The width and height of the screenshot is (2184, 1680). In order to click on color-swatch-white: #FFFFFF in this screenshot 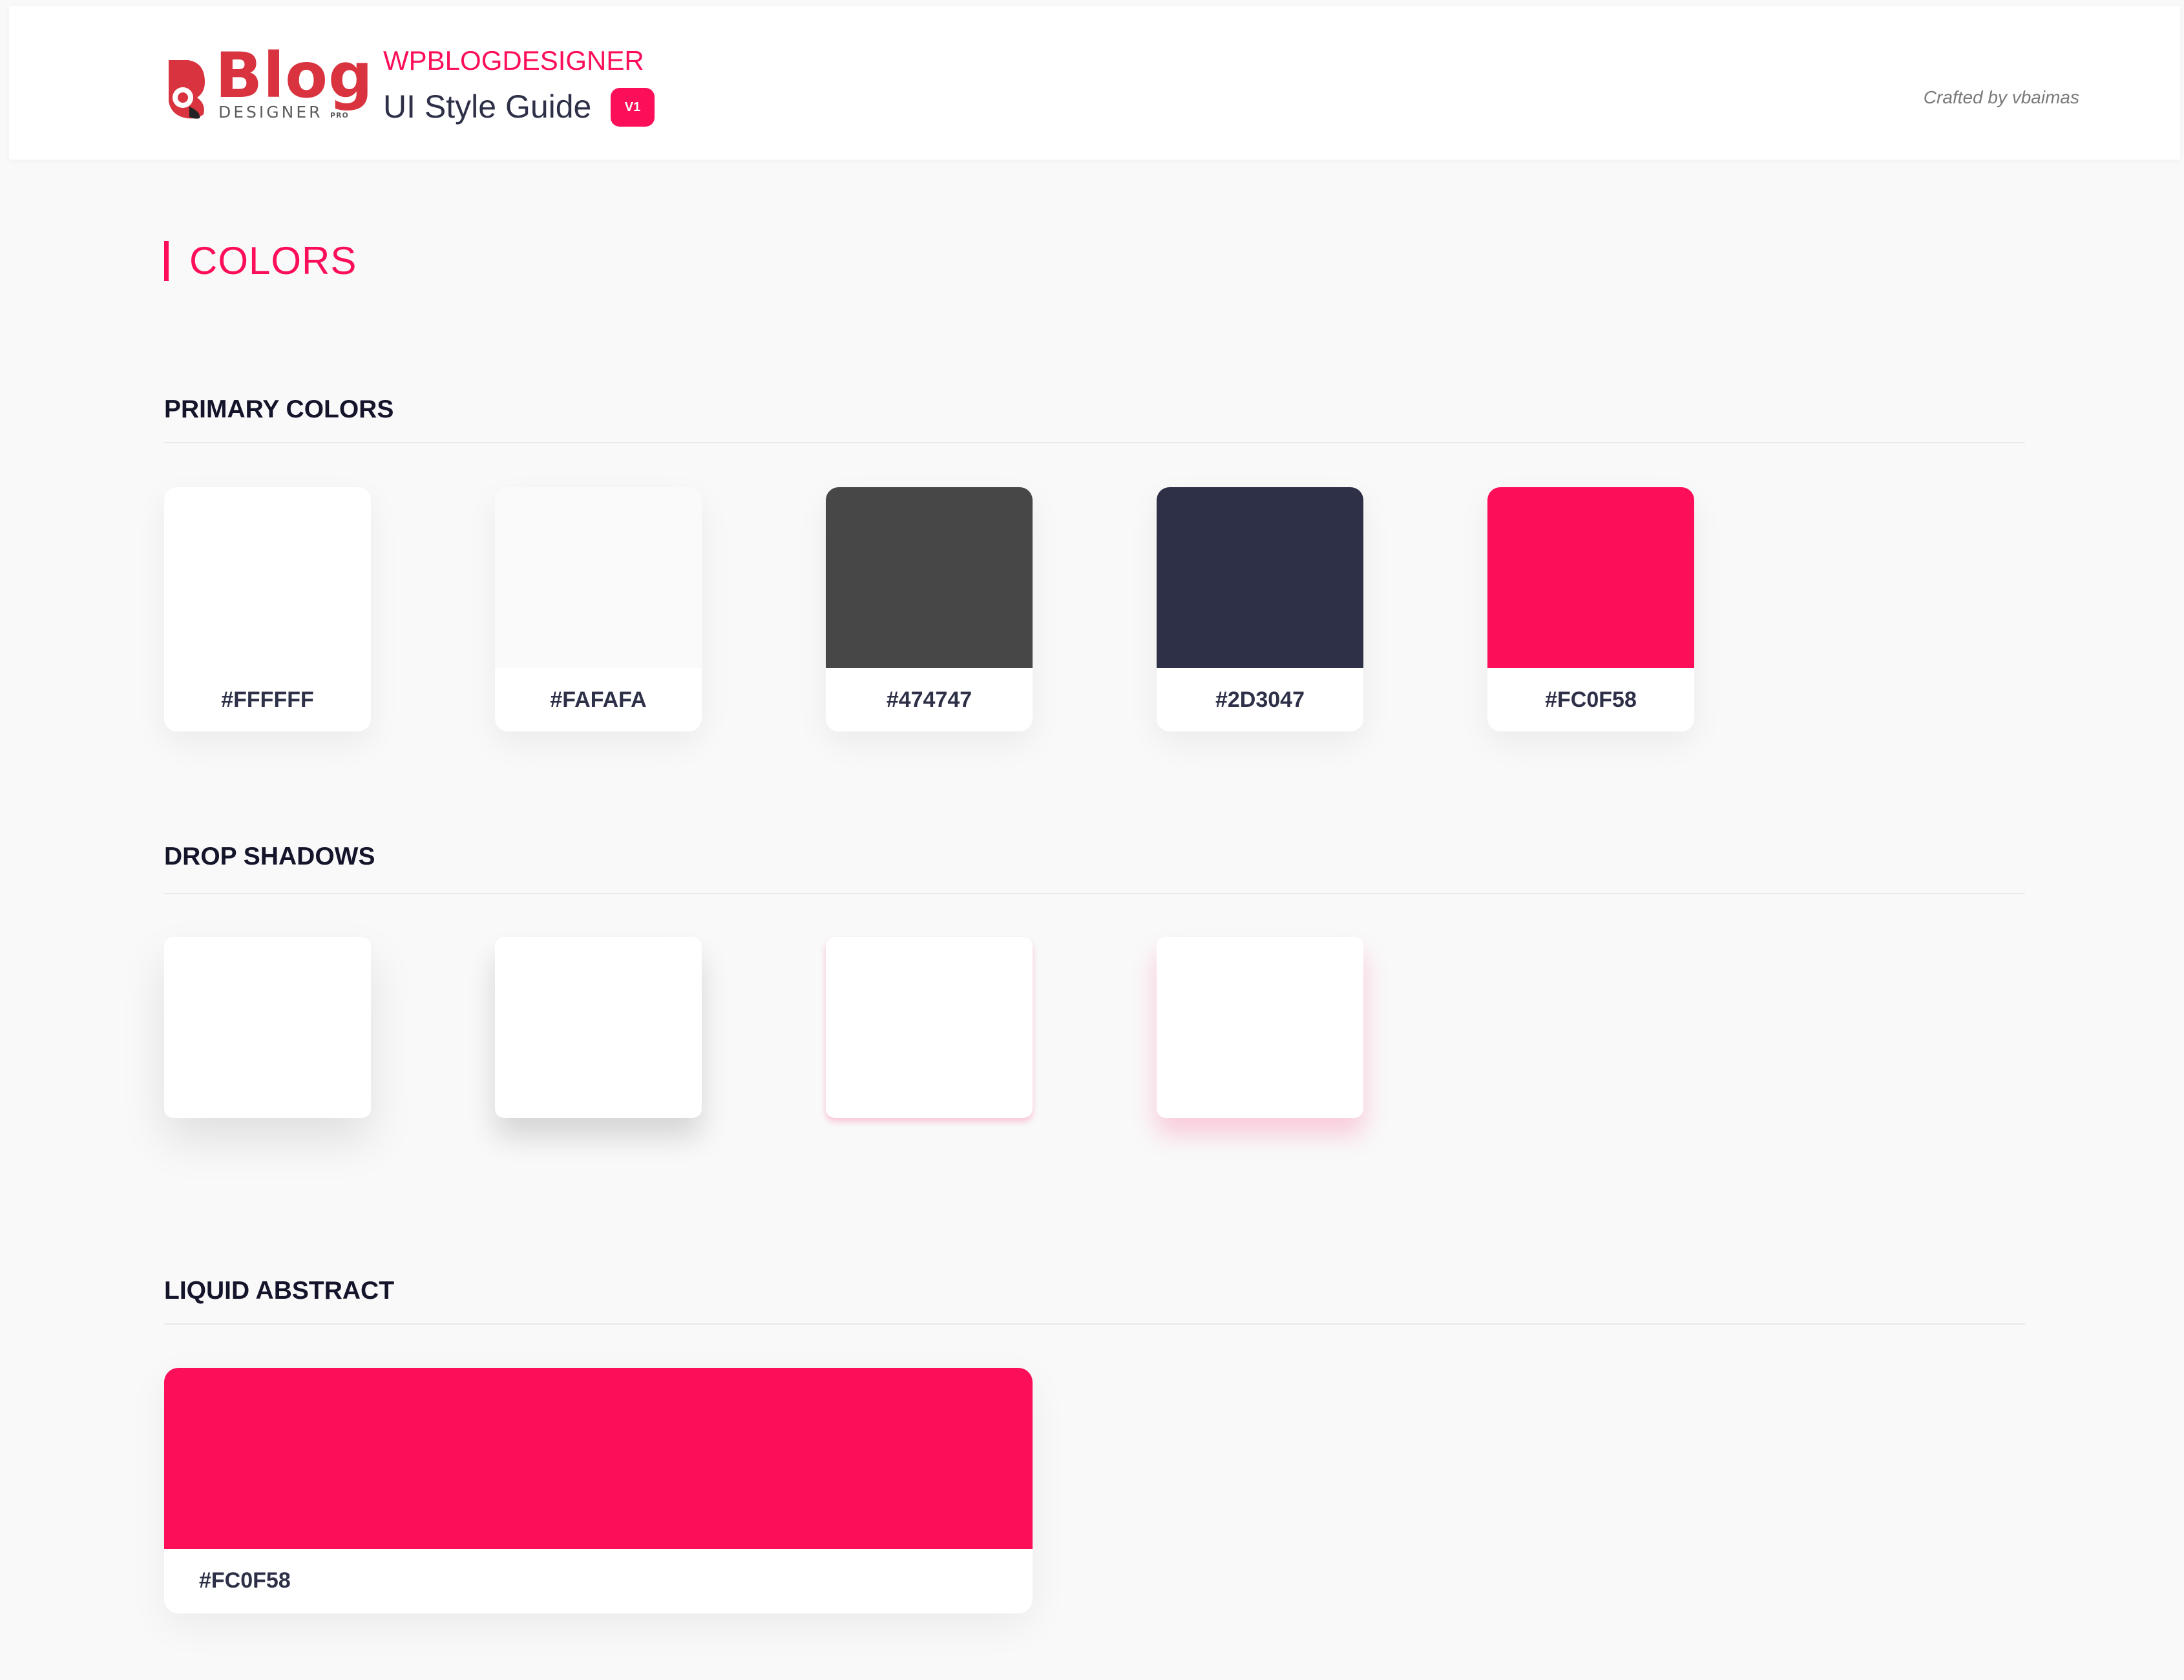, I will do `click(267, 609)`.